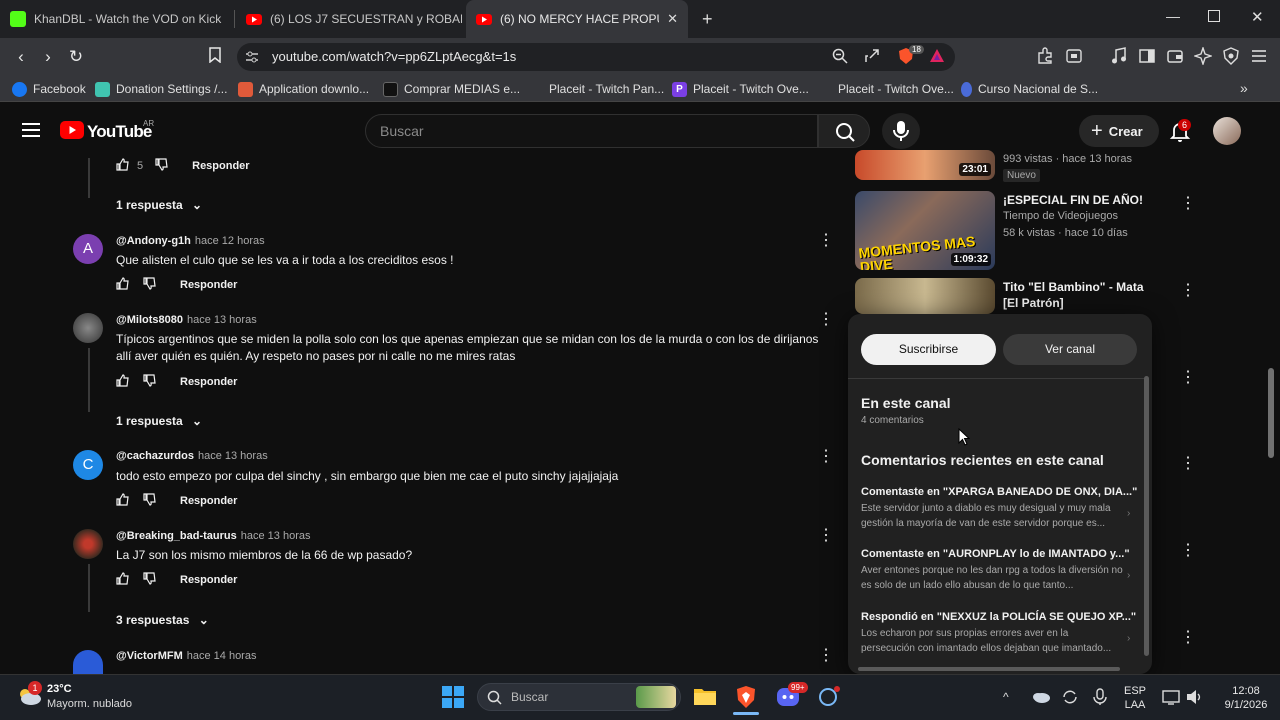 This screenshot has height=720, width=1280. I want to click on view-channel-button: Ver canal, so click(1070, 349).